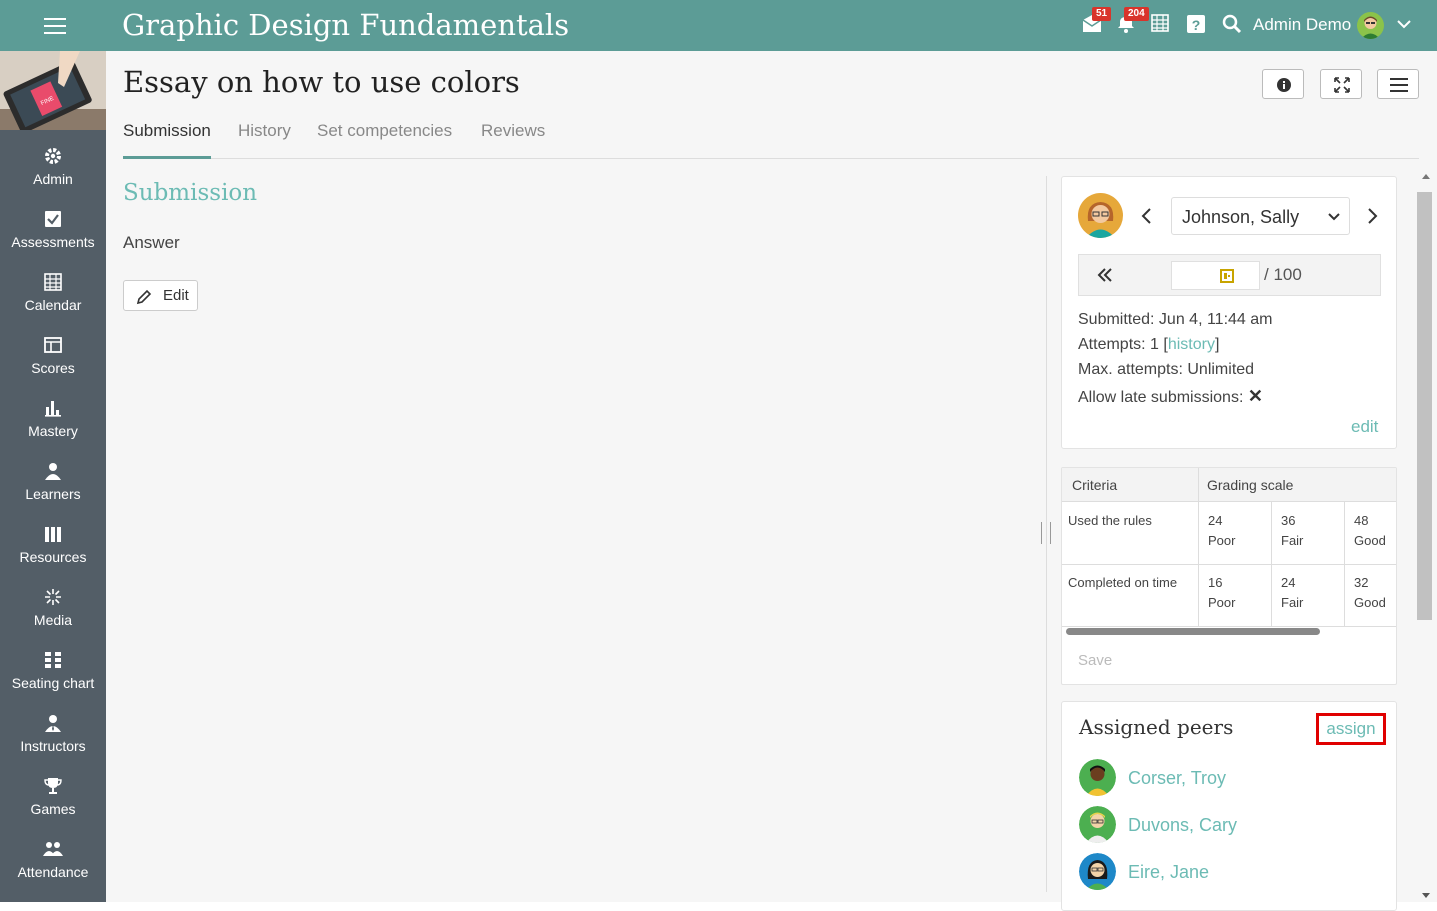 This screenshot has width=1437, height=911. I want to click on sidebar-item-label: Games, so click(53, 809).